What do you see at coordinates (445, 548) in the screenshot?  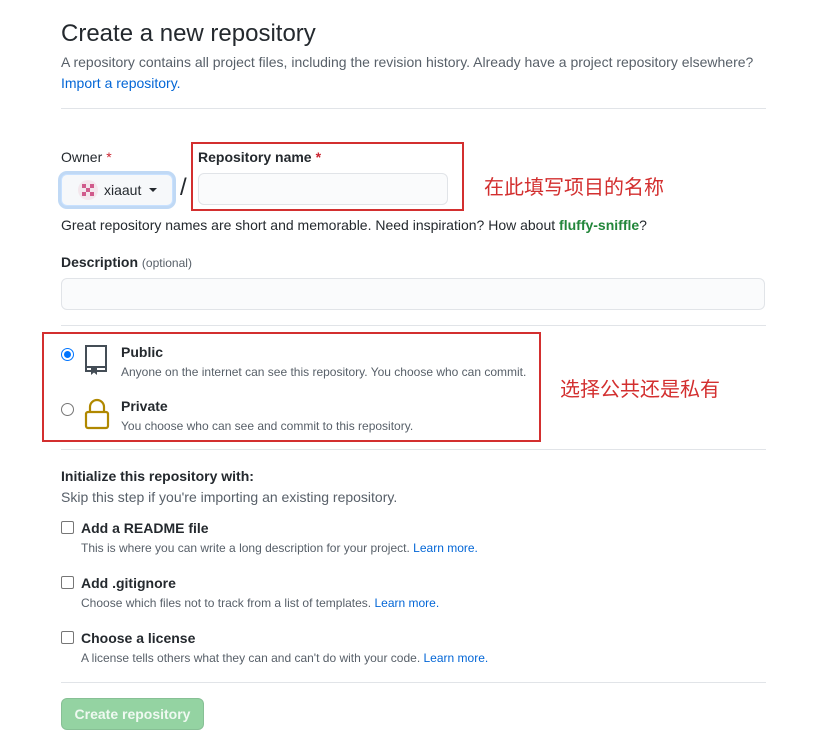 I see `readme-learn-more-link: Learn more.` at bounding box center [445, 548].